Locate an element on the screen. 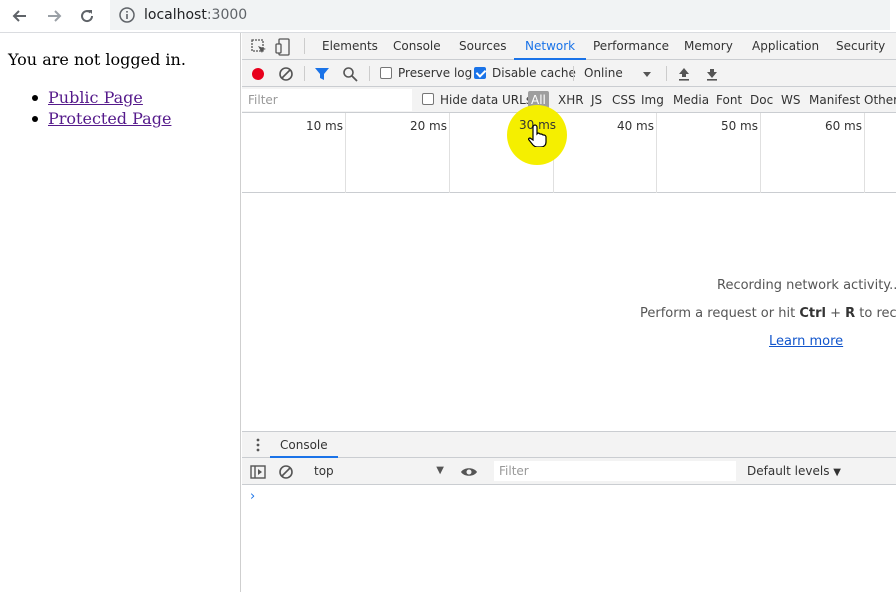 Image resolution: width=896 pixels, height=592 pixels. search-icon is located at coordinates (350, 74).